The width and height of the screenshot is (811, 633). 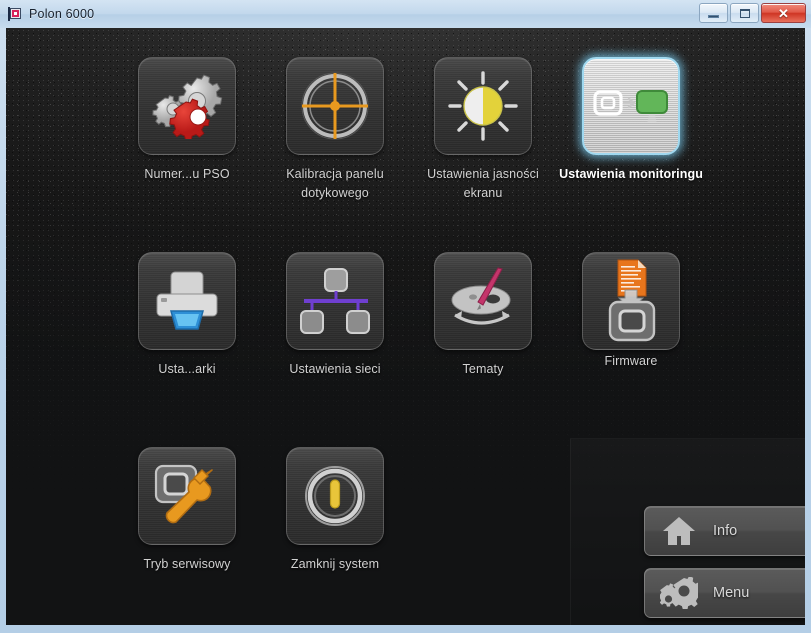 I want to click on grid-item-label: Zamknij system, so click(x=335, y=564).